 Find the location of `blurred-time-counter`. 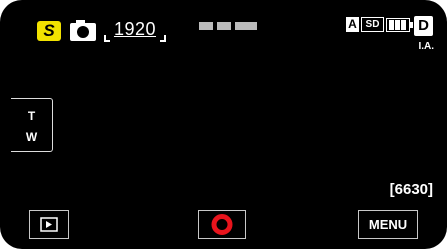

blurred-time-counter is located at coordinates (229, 25).